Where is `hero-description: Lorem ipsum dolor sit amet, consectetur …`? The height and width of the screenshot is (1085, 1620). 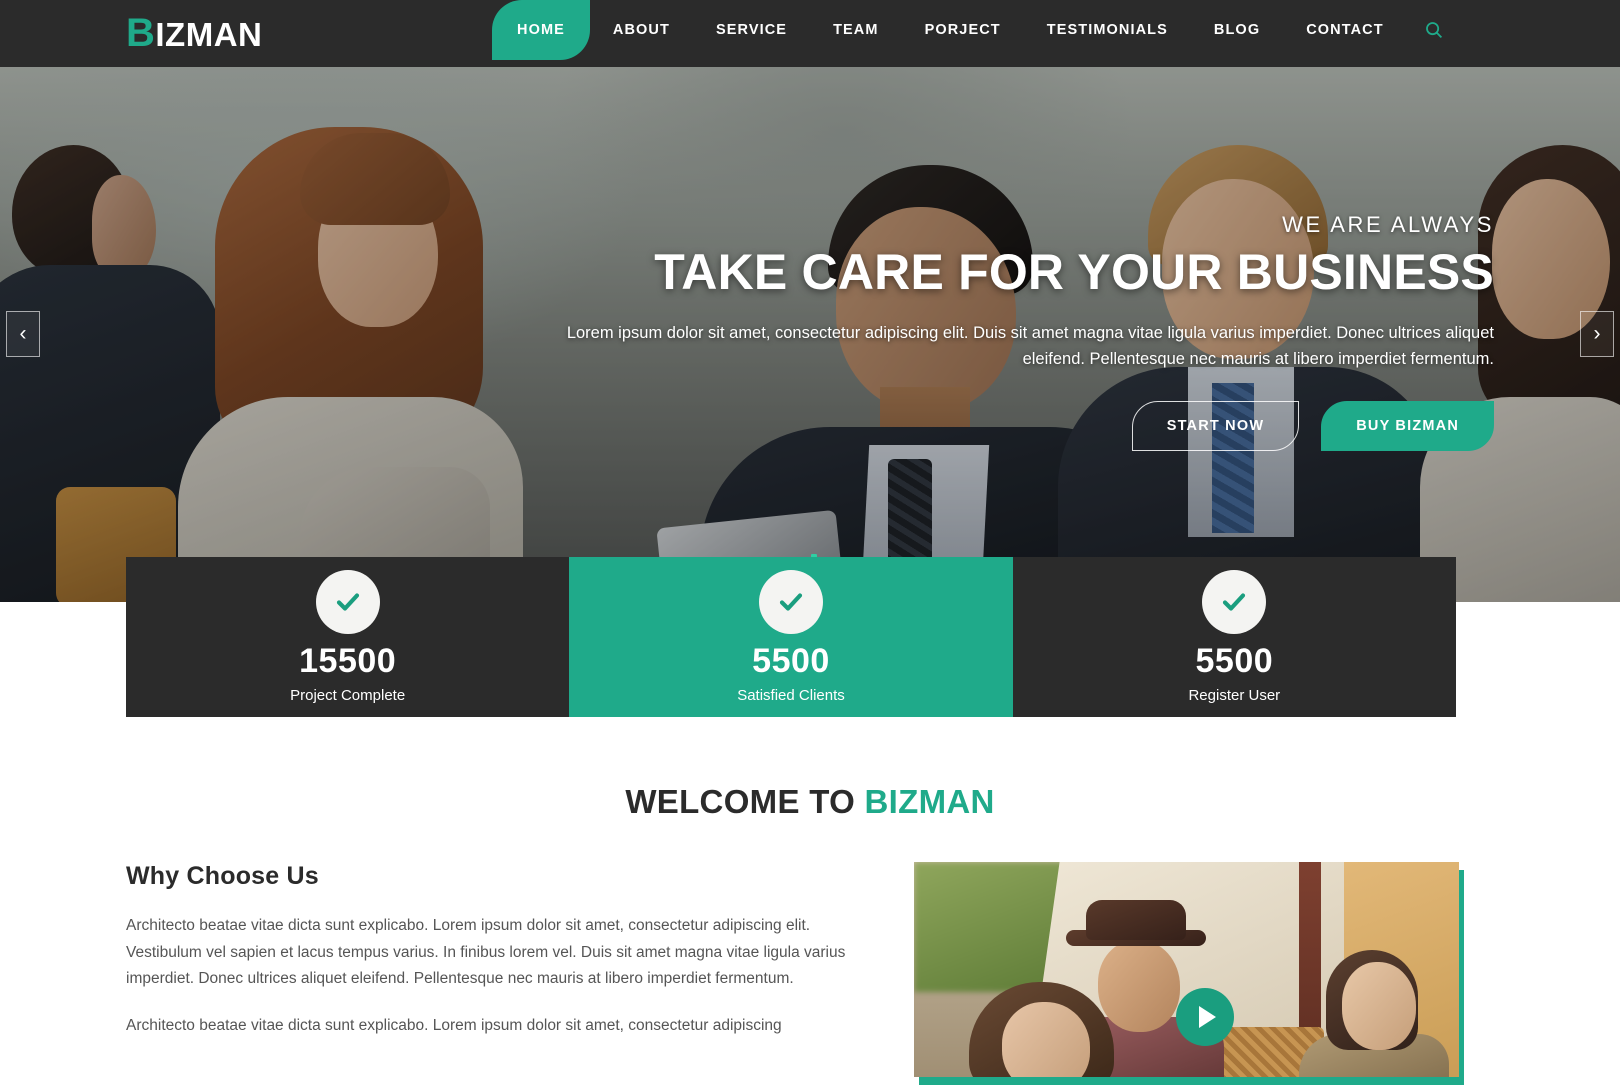
hero-description: Lorem ipsum dolor sit amet, consectetur … is located at coordinates (1030, 346).